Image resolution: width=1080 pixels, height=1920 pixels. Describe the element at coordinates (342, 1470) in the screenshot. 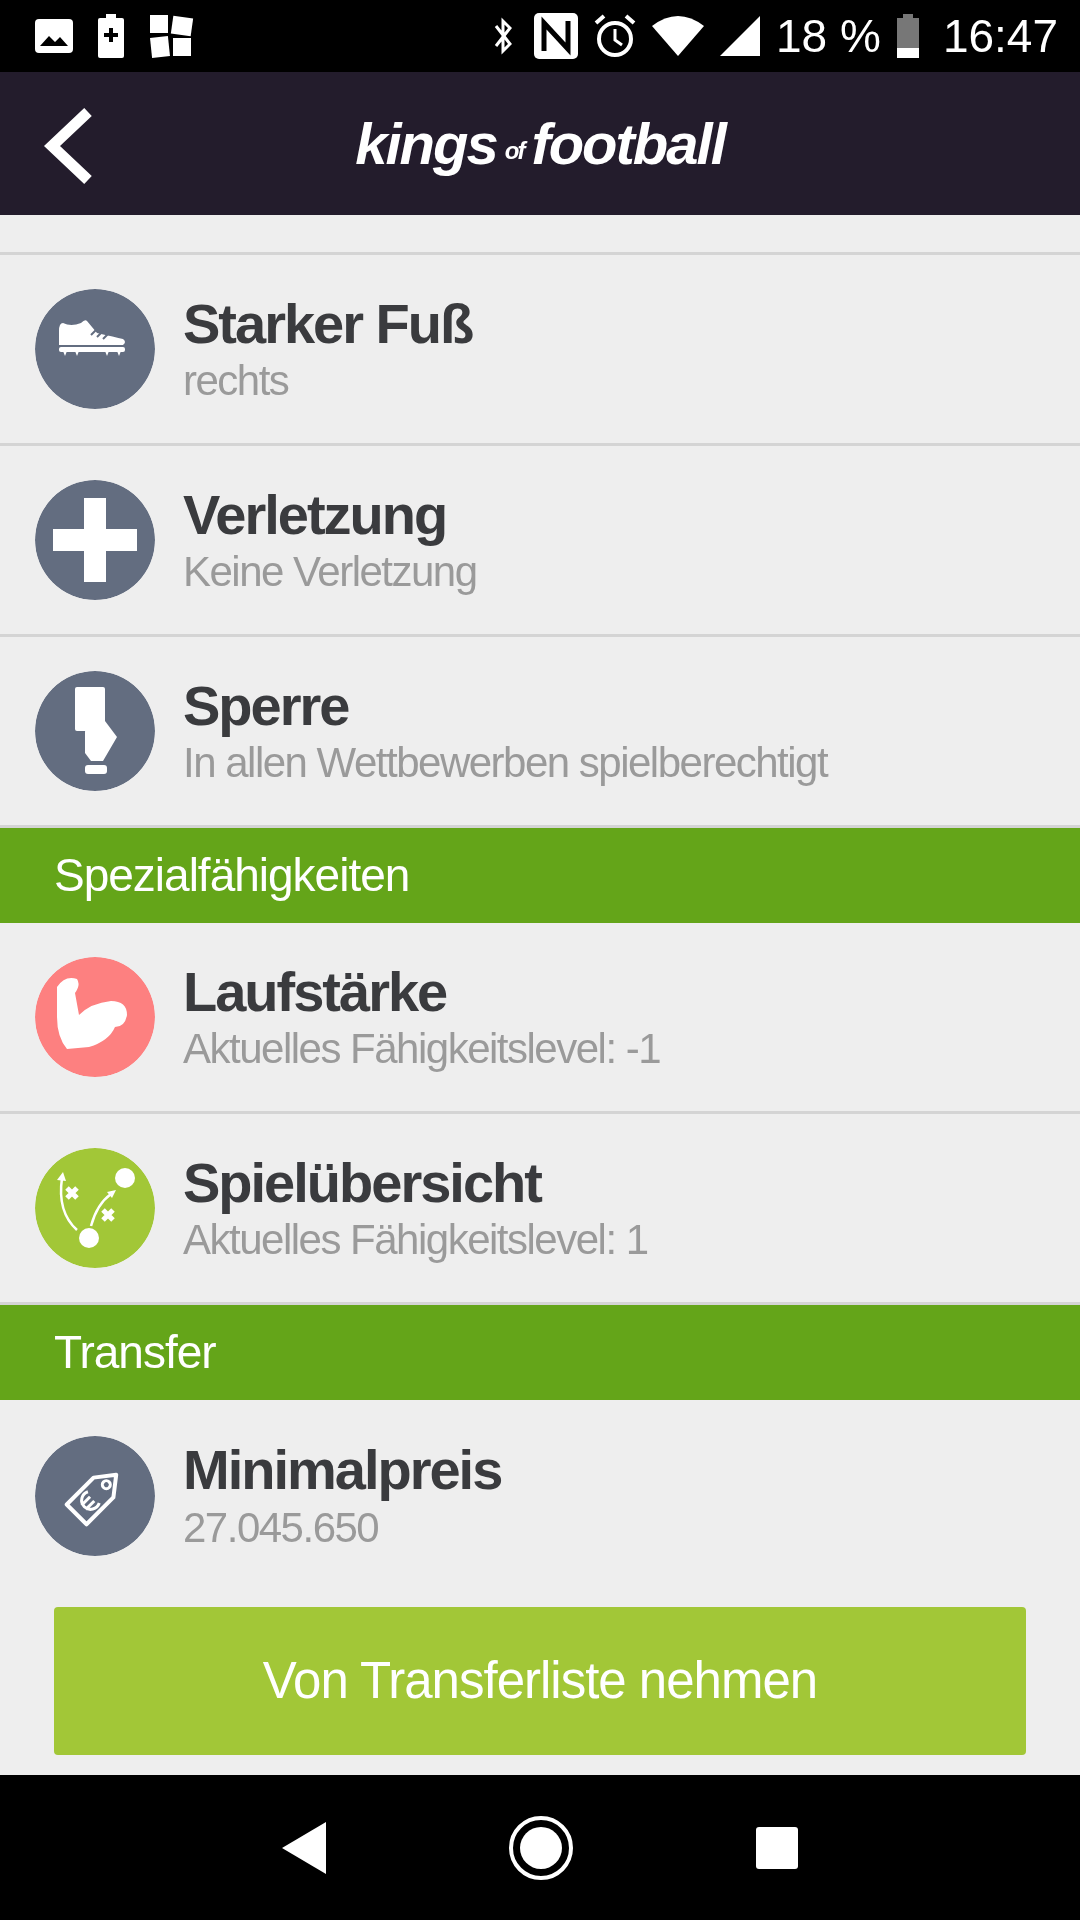

I see `item-title: Minimalpreis` at that location.